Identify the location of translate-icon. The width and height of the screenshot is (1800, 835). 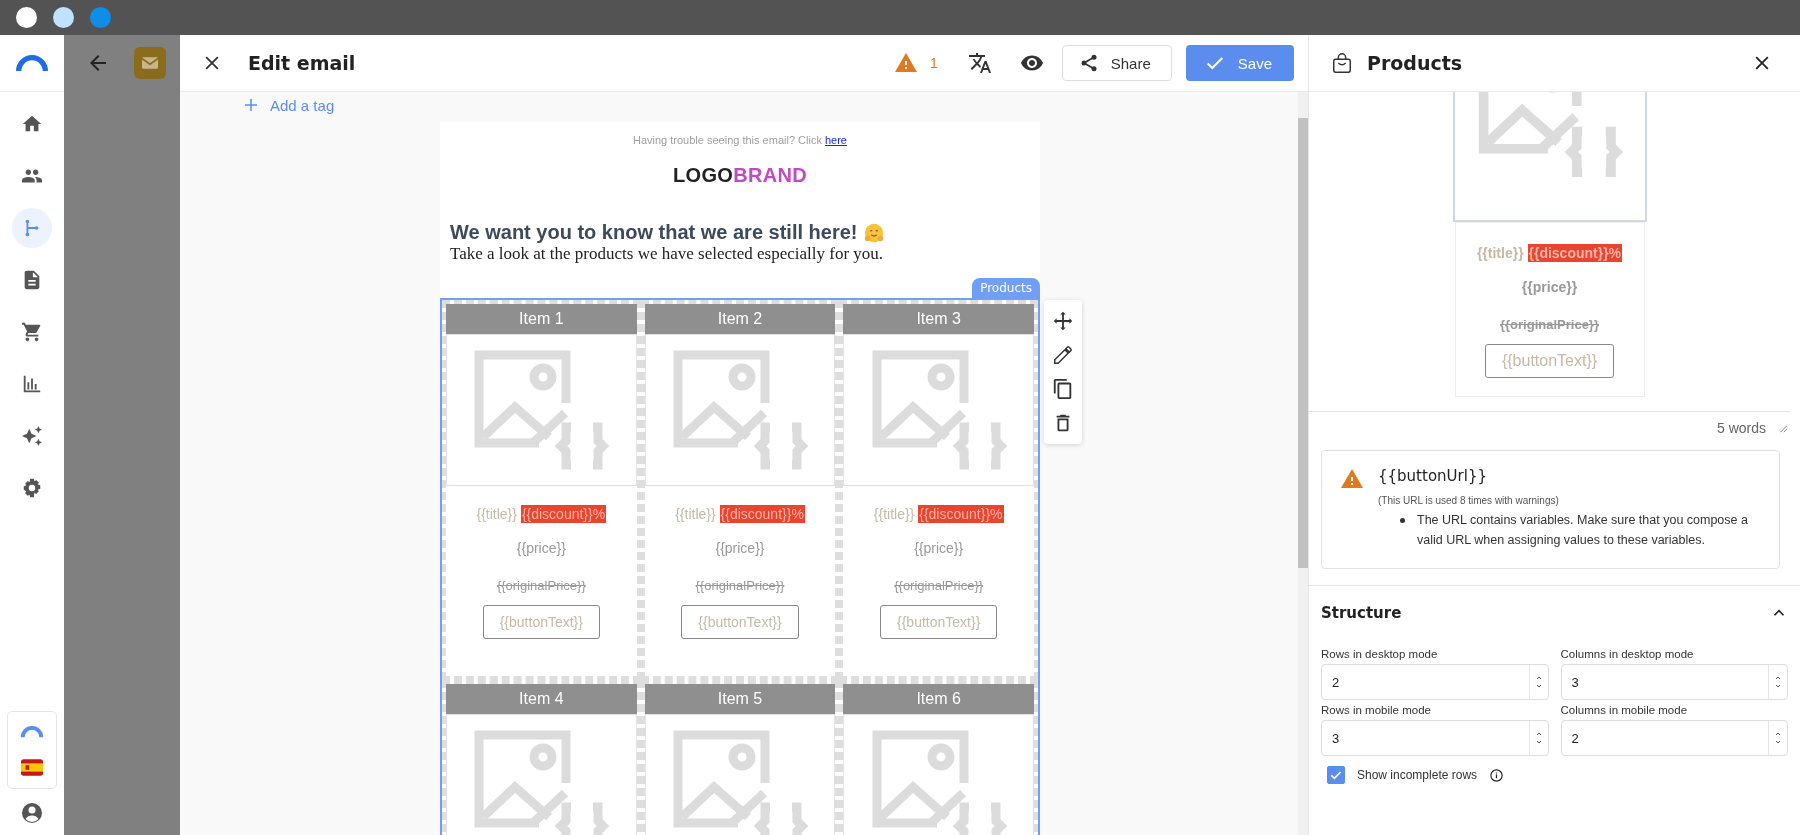
(979, 63).